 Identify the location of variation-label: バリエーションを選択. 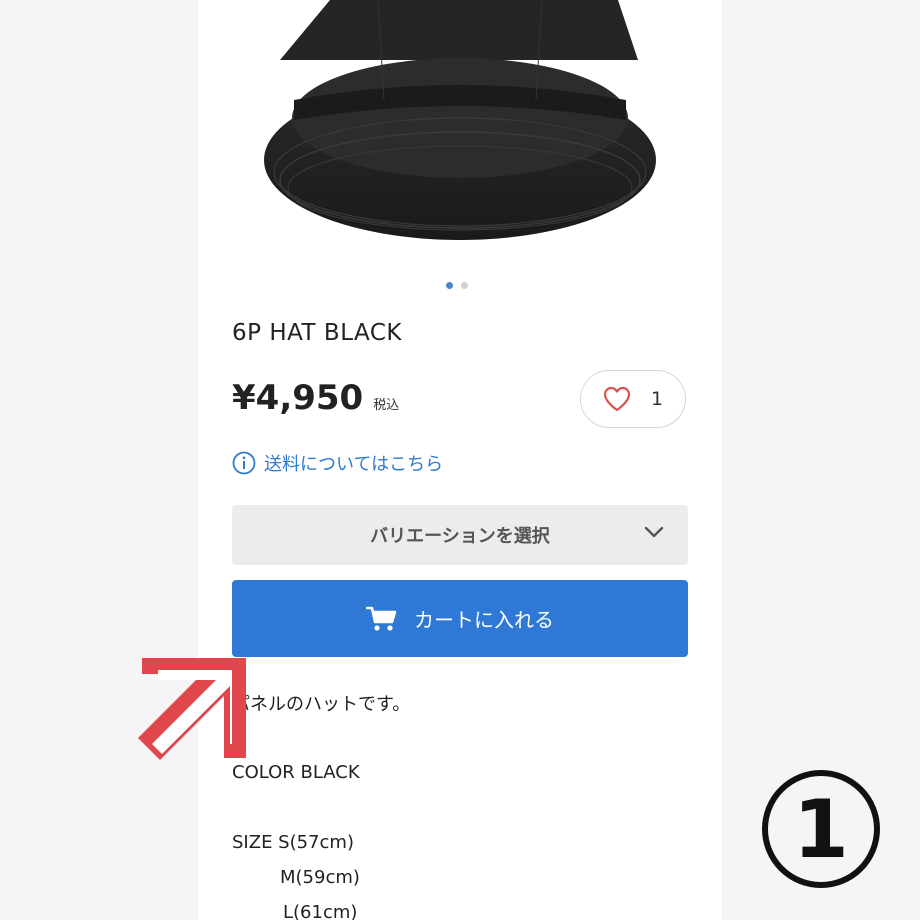
(460, 536).